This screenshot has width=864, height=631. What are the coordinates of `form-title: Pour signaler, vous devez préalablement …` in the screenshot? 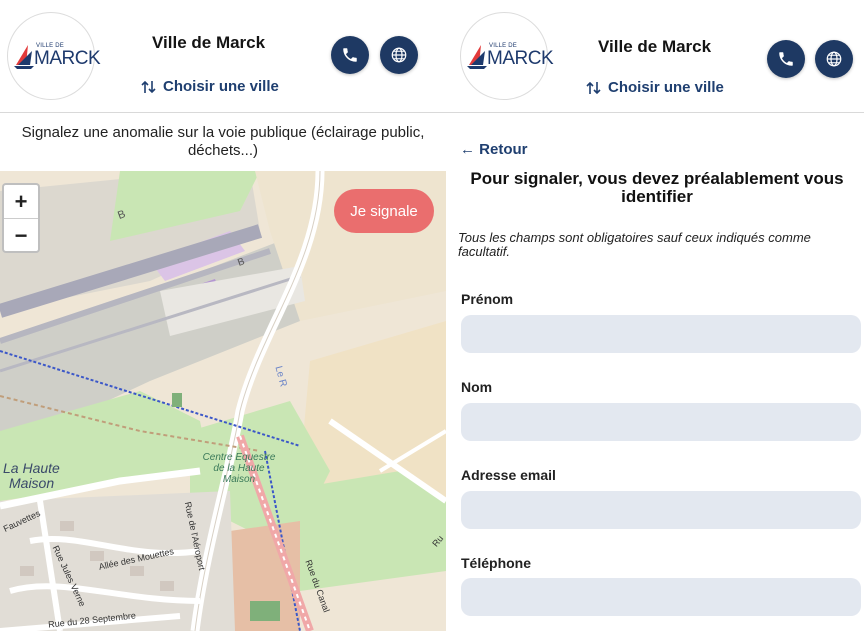 It's located at (657, 187).